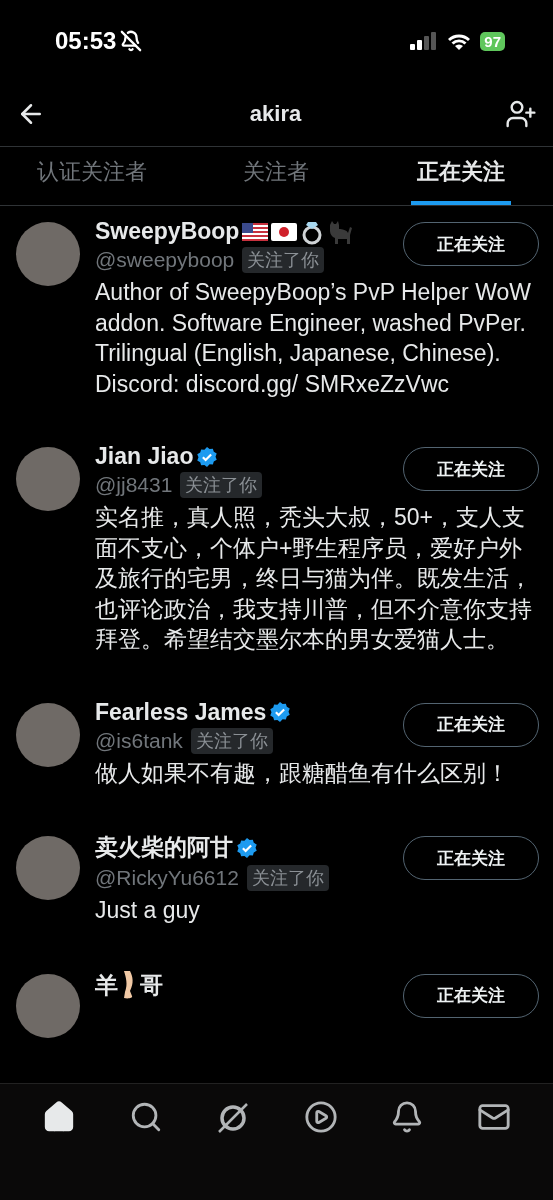 This screenshot has width=553, height=1200. I want to click on tab: 正在关注, so click(460, 176).